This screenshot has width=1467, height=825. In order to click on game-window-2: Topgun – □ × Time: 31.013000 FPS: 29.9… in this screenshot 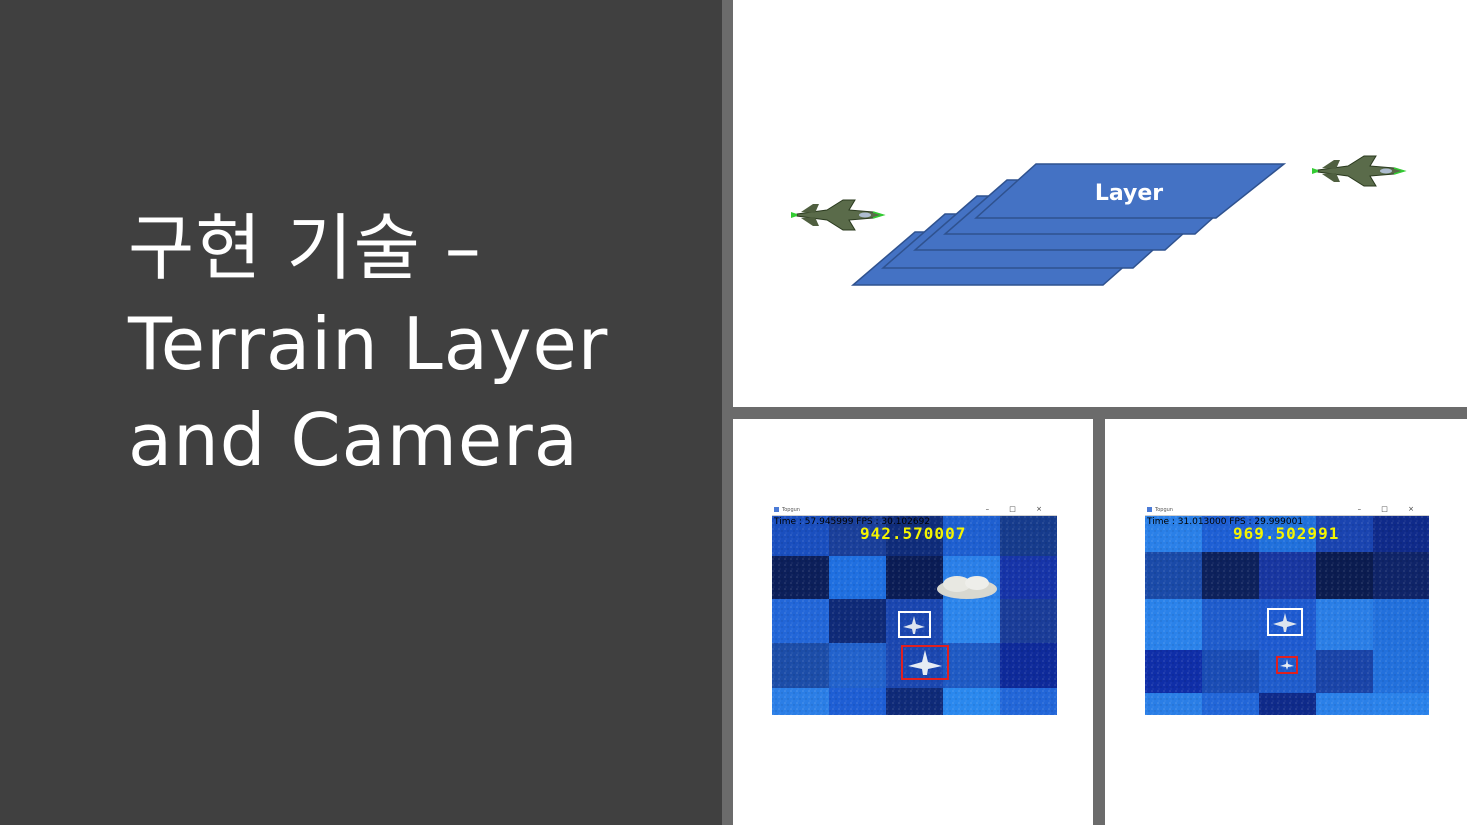, I will do `click(1287, 610)`.